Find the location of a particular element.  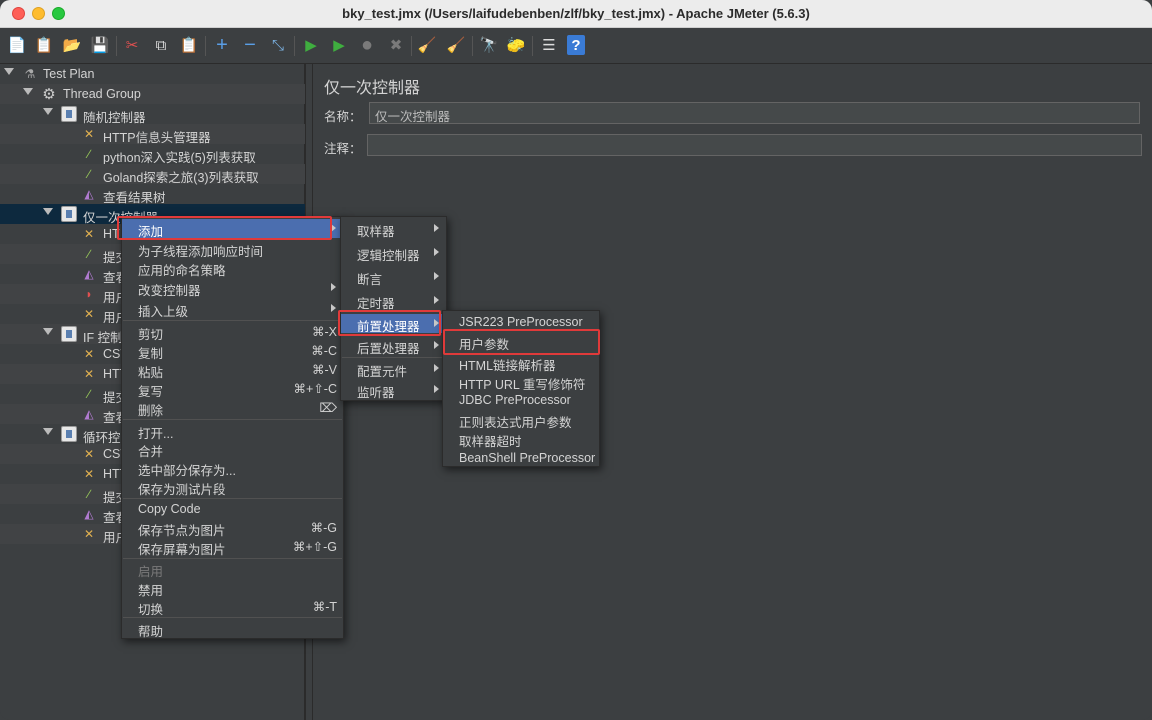

clear-all-icon: 🧹 is located at coordinates (456, 45).